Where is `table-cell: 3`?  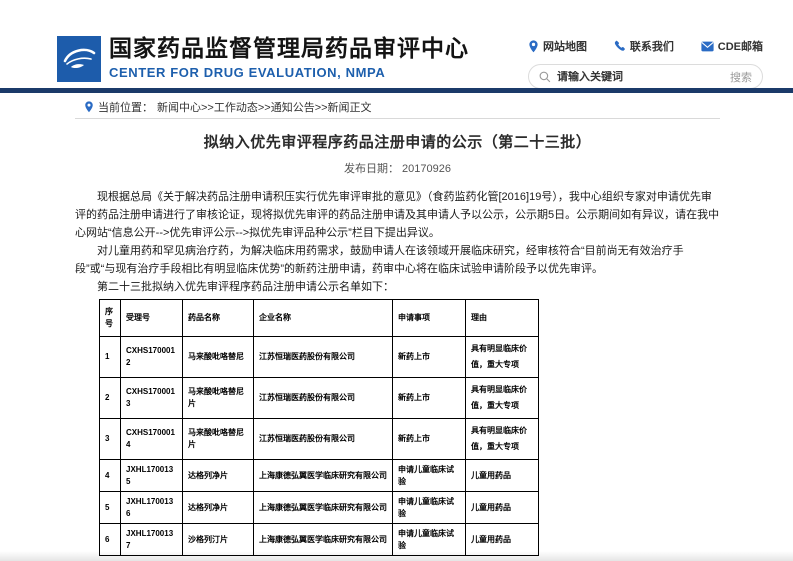 table-cell: 3 is located at coordinates (110, 439).